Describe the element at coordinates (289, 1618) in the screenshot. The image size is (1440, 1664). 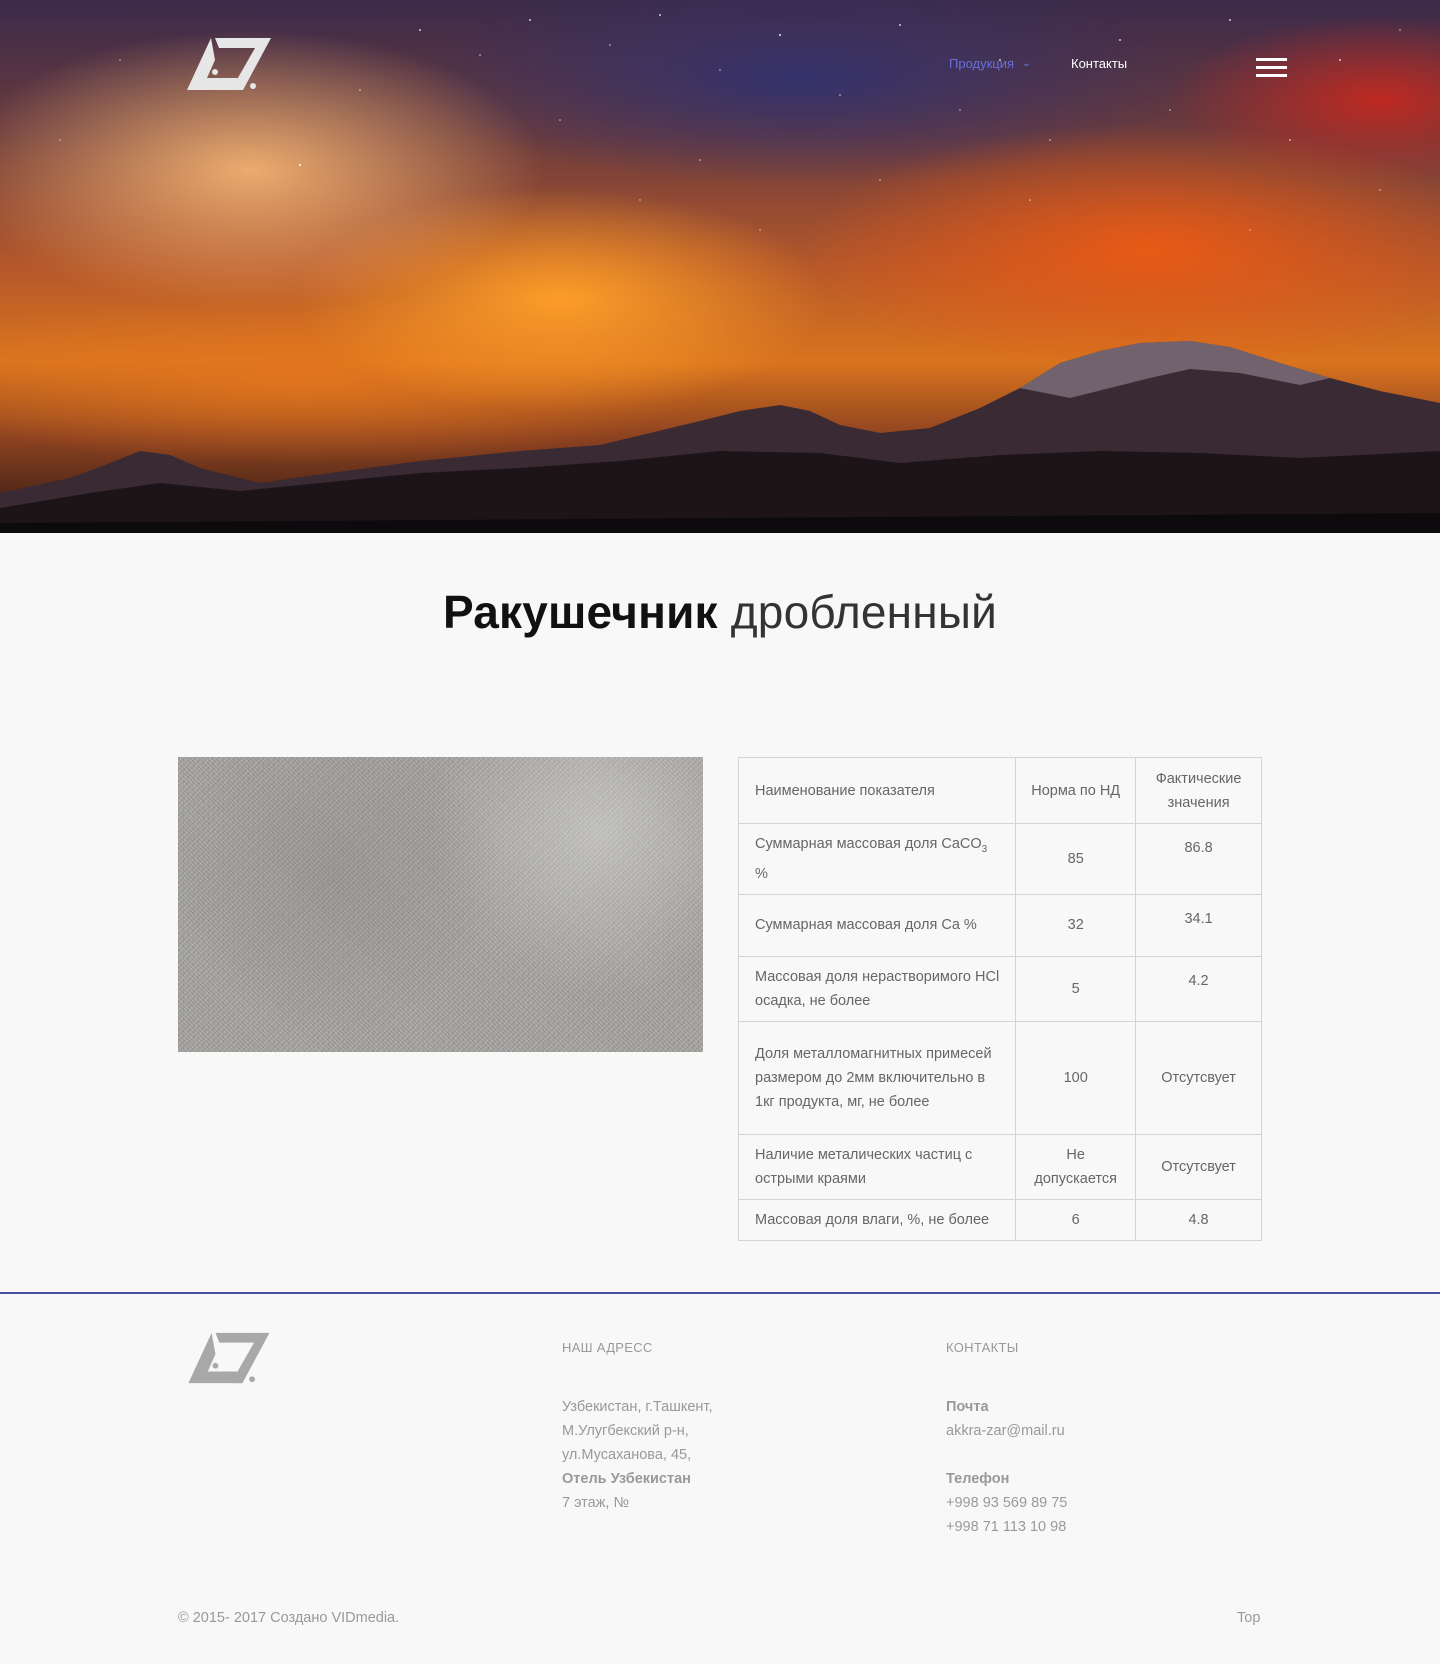
I see `copyright-text: © 2015- 2017 Создано VIDmedia.` at that location.